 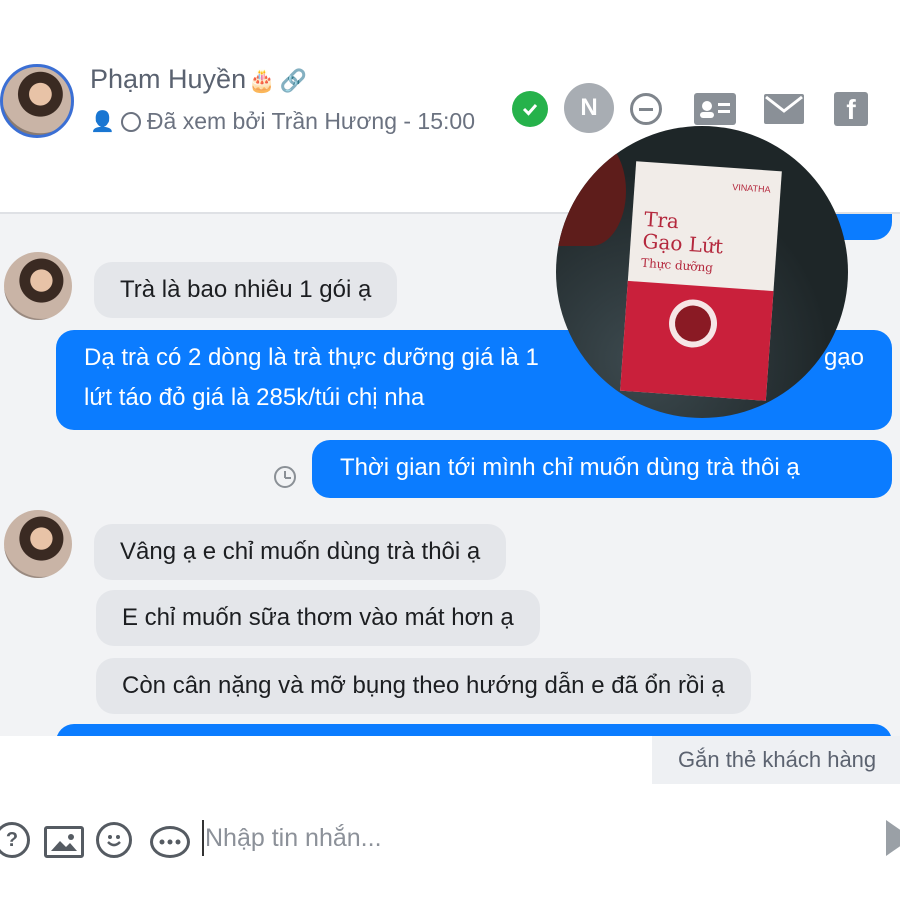 What do you see at coordinates (697, 340) in the screenshot?
I see `package-red-band` at bounding box center [697, 340].